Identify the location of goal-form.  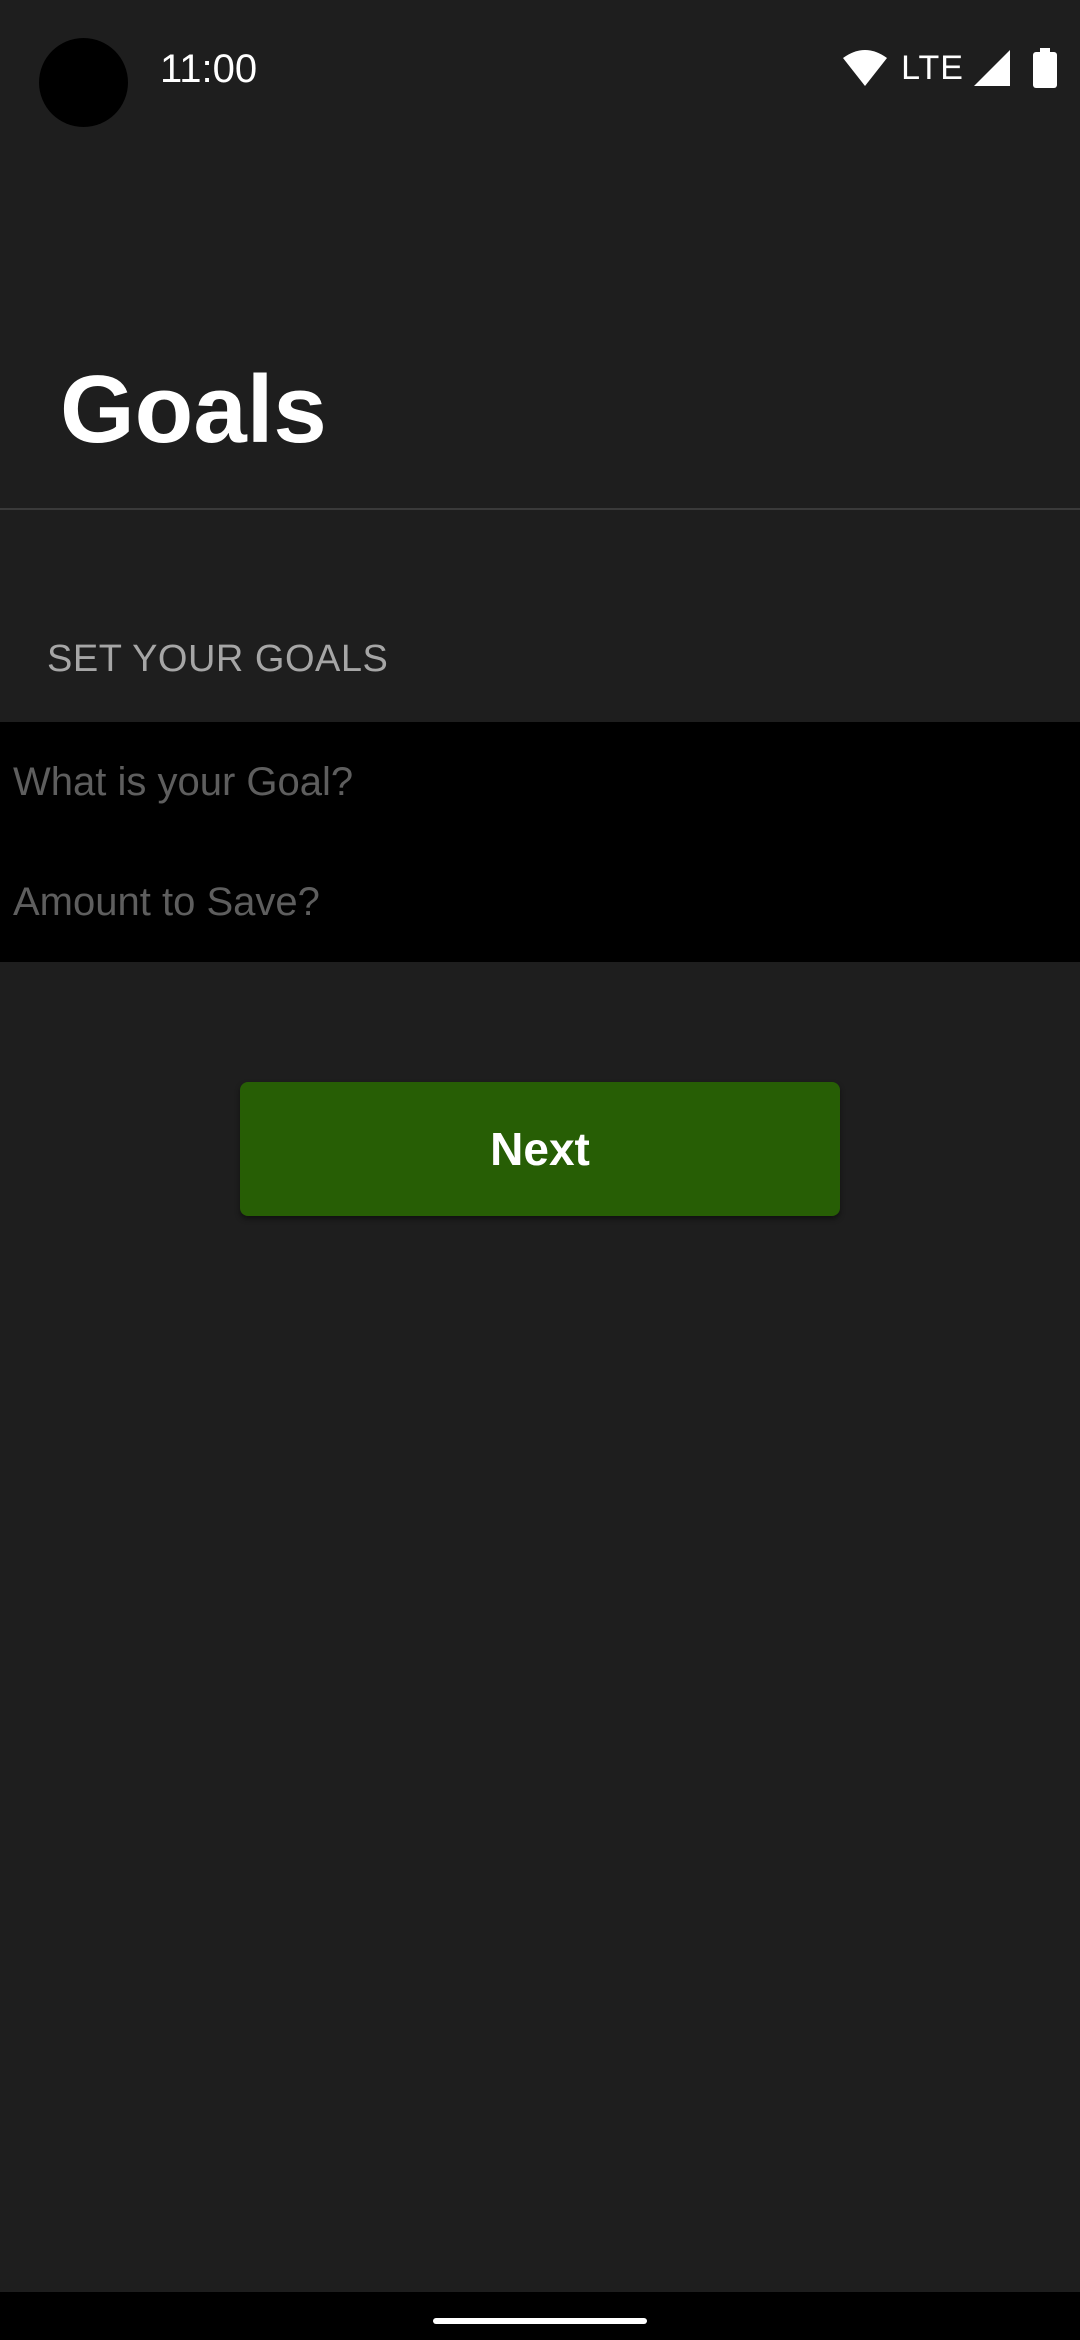
(540, 842).